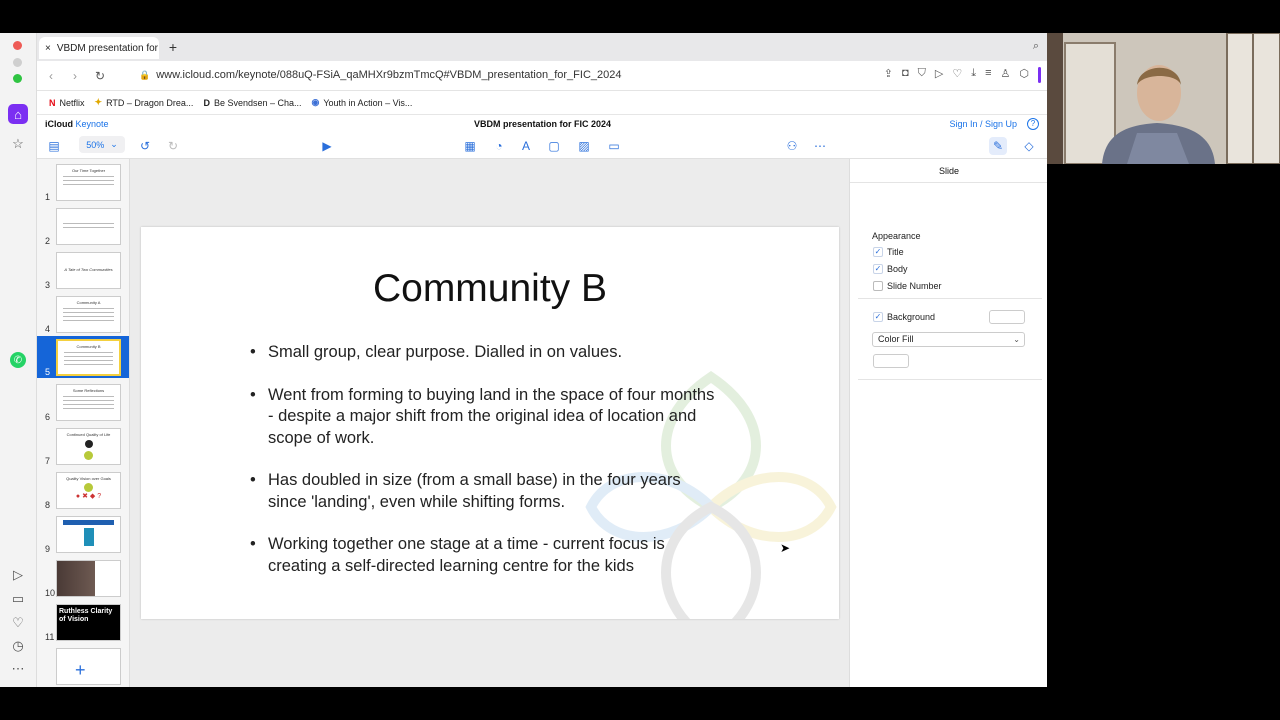 The height and width of the screenshot is (720, 1280). I want to click on zoom-select: 50% ⌄, so click(102, 144).